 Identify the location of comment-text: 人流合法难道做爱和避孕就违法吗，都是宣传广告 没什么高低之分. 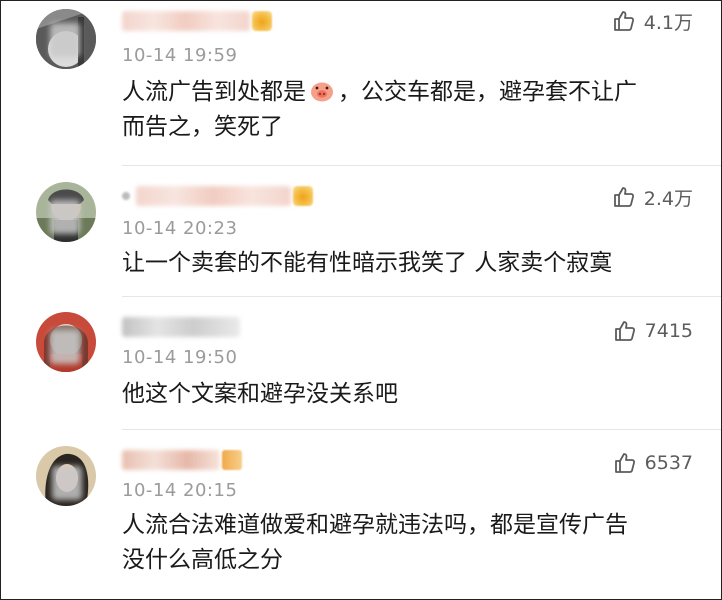
(375, 542).